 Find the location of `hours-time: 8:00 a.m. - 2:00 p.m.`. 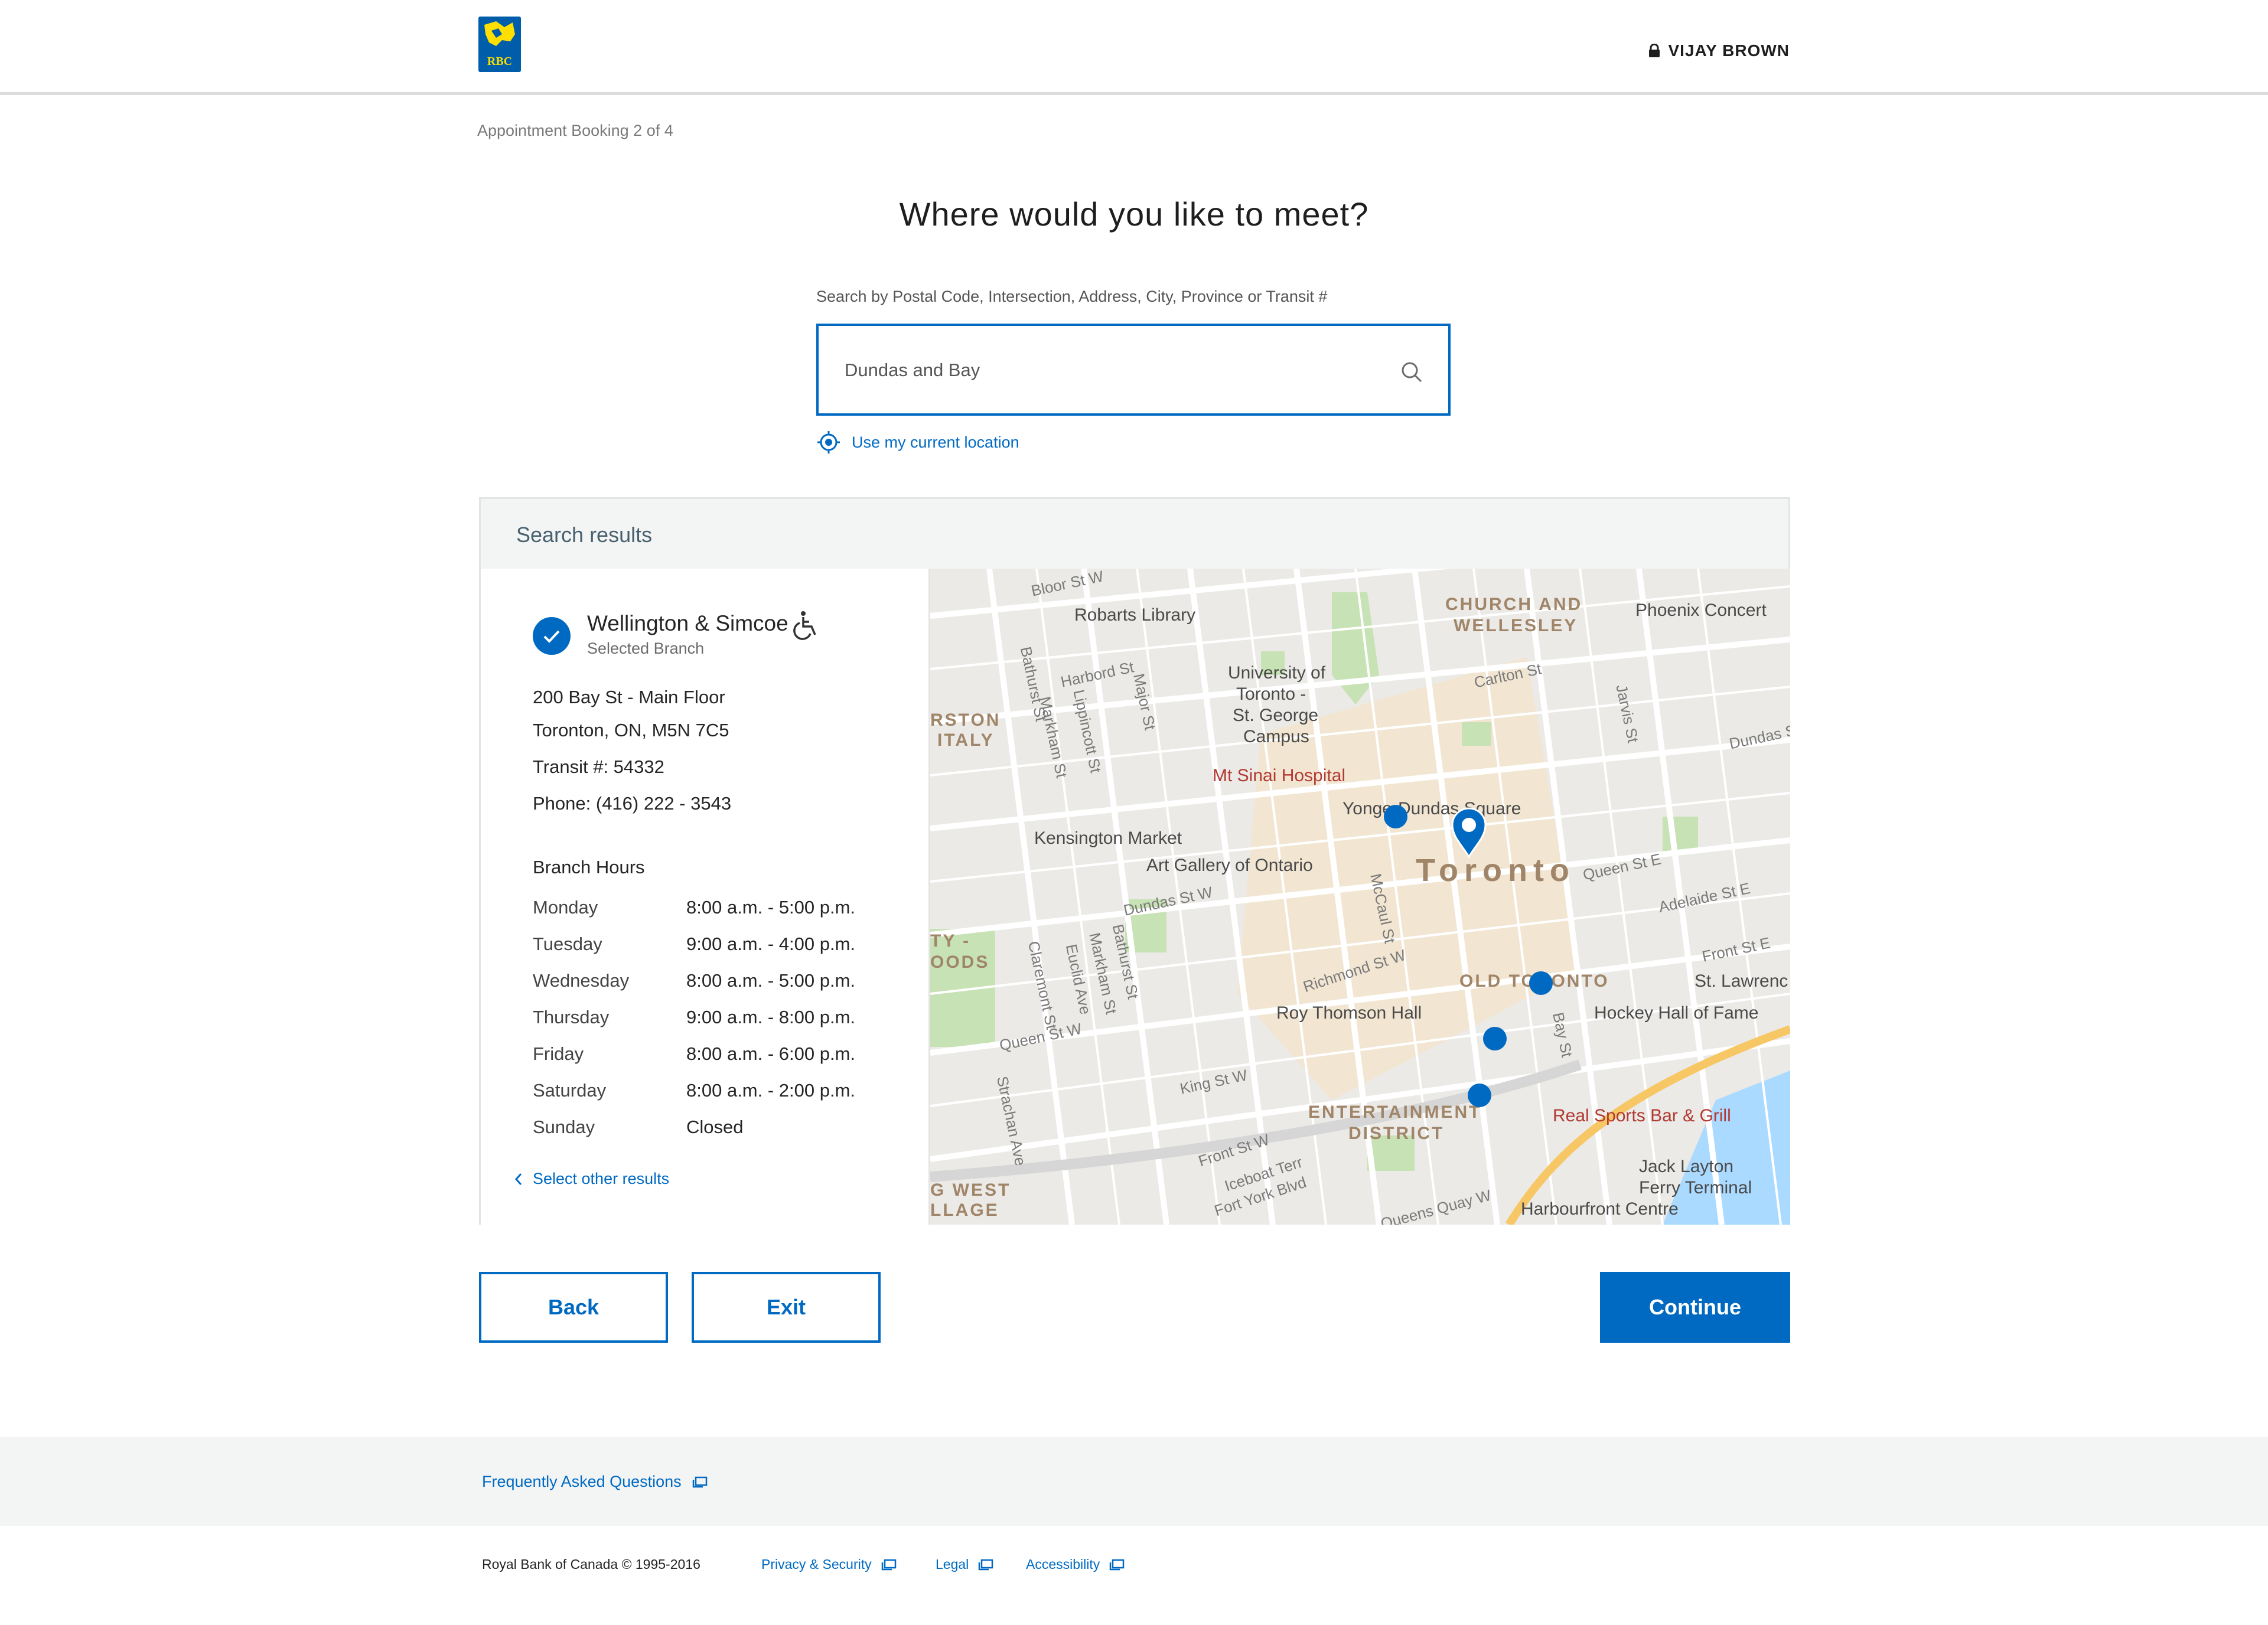

hours-time: 8:00 a.m. - 2:00 p.m. is located at coordinates (771, 1090).